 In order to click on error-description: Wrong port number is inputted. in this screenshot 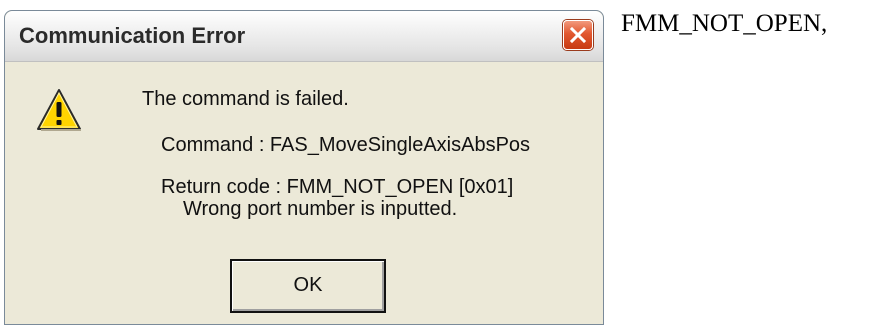, I will do `click(320, 209)`.